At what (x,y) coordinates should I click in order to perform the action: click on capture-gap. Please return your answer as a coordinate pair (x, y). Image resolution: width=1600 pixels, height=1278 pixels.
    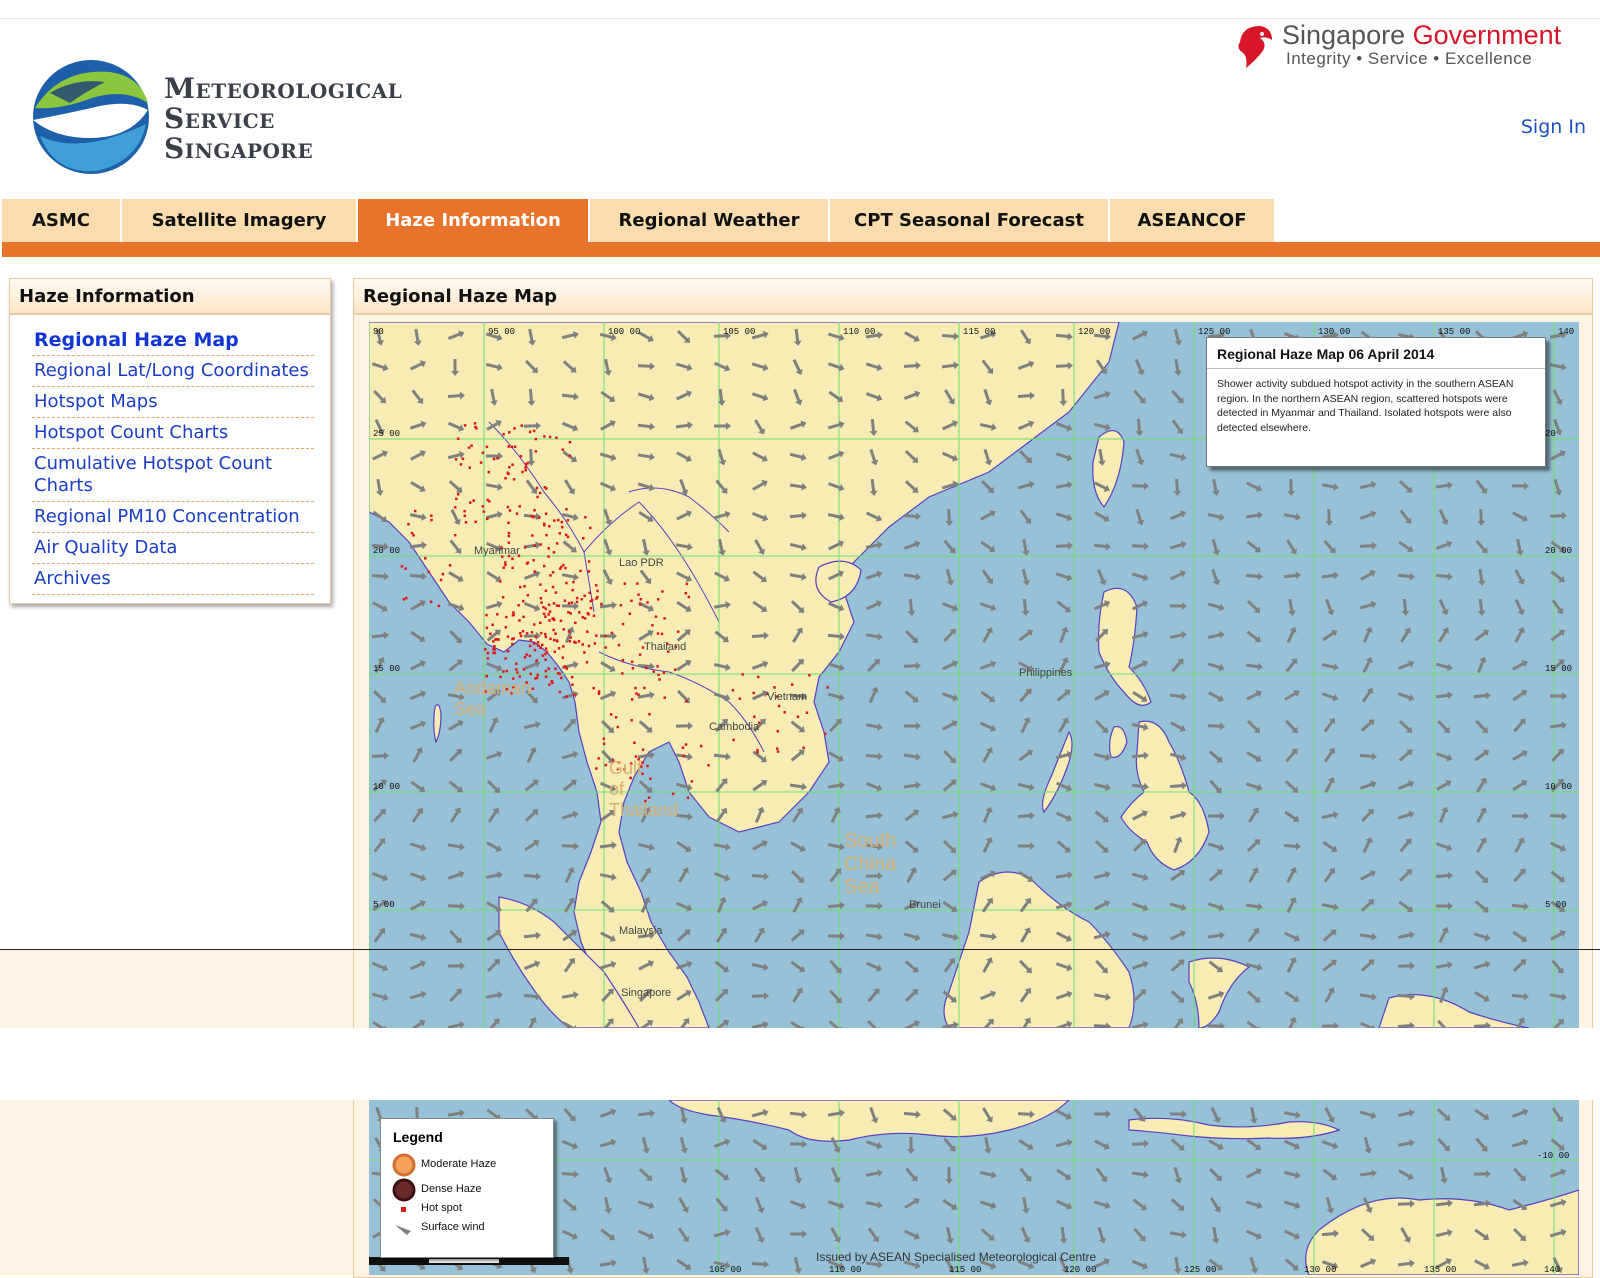
    Looking at the image, I should click on (800, 1064).